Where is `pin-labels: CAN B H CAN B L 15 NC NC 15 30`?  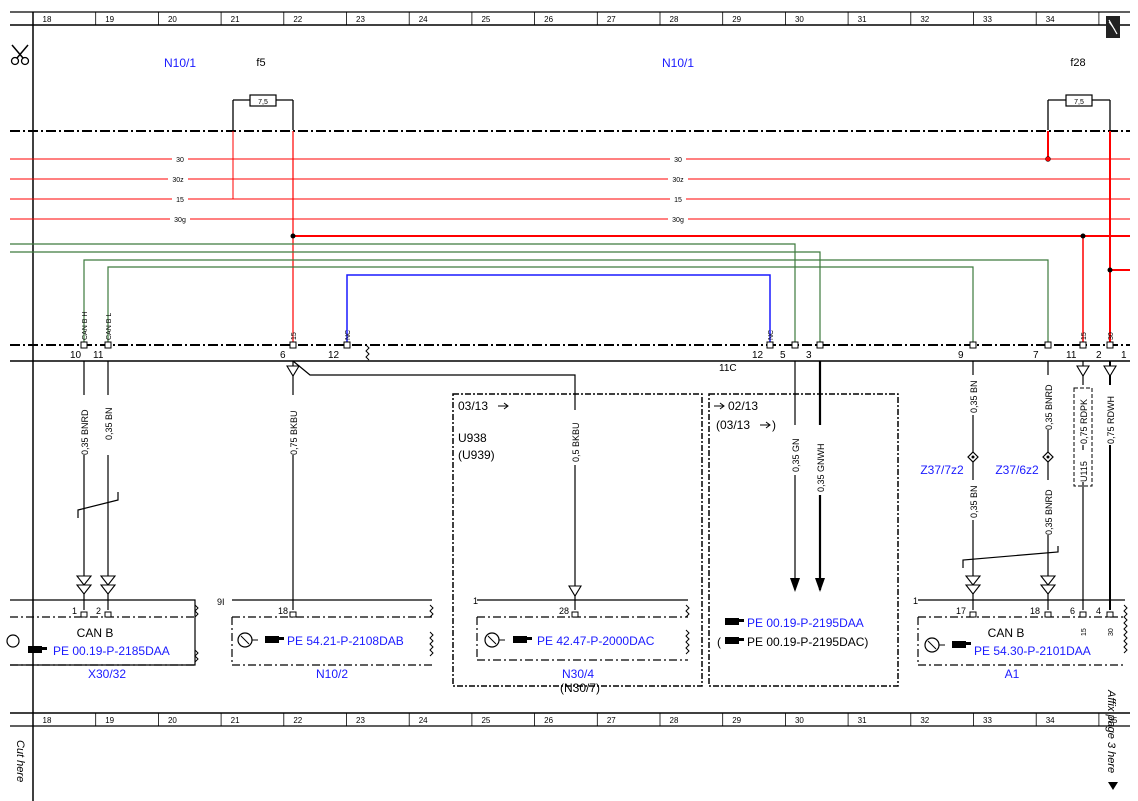
pin-labels: CAN B H CAN B L 15 NC NC 15 30 is located at coordinates (598, 326).